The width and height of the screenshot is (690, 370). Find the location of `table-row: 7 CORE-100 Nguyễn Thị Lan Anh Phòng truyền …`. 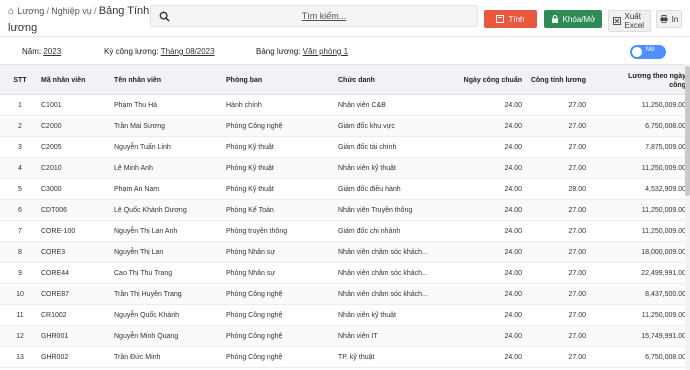

table-row: 7 CORE-100 Nguyễn Thị Lan Anh Phòng truyền … is located at coordinates (345, 231).